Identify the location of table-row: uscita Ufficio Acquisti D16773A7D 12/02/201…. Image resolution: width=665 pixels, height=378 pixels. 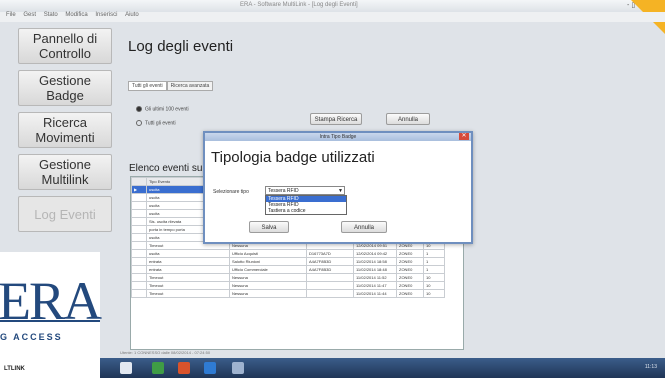
(288, 253).